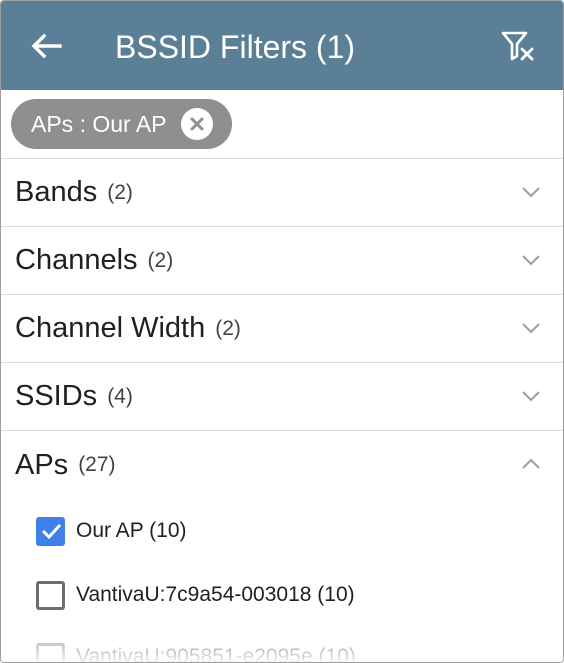  What do you see at coordinates (97, 464) in the screenshot?
I see `section-count: (27)` at bounding box center [97, 464].